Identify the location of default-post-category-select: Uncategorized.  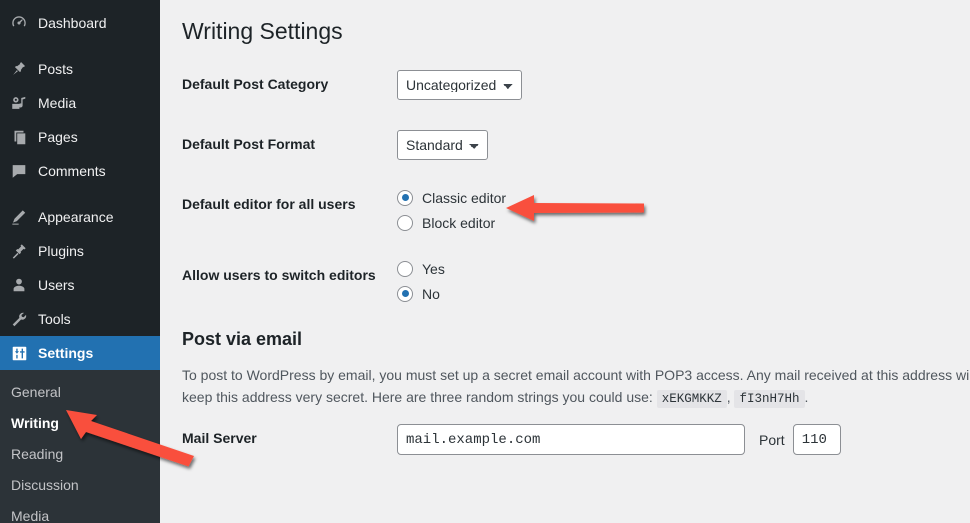
(459, 84).